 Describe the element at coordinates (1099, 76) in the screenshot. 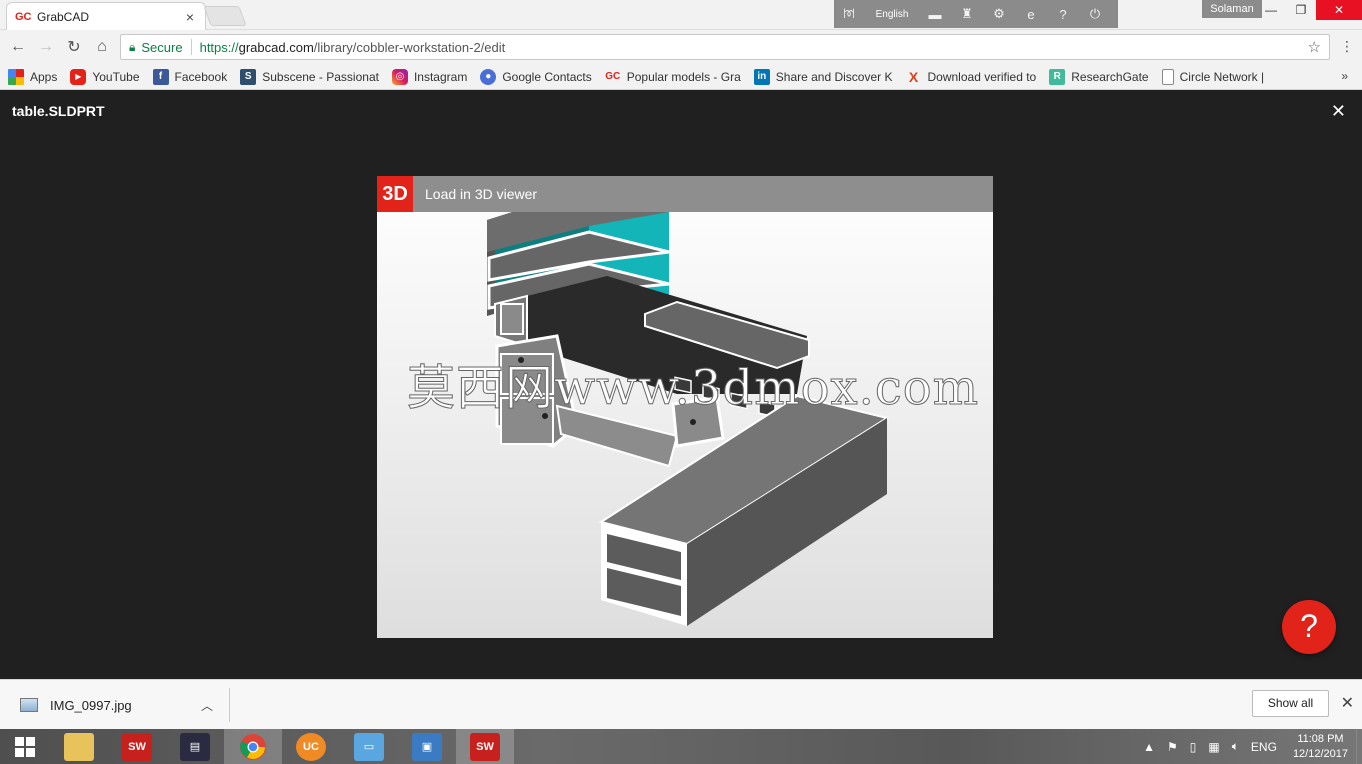

I see `bookmark-researchgate: R ResearchGate` at that location.